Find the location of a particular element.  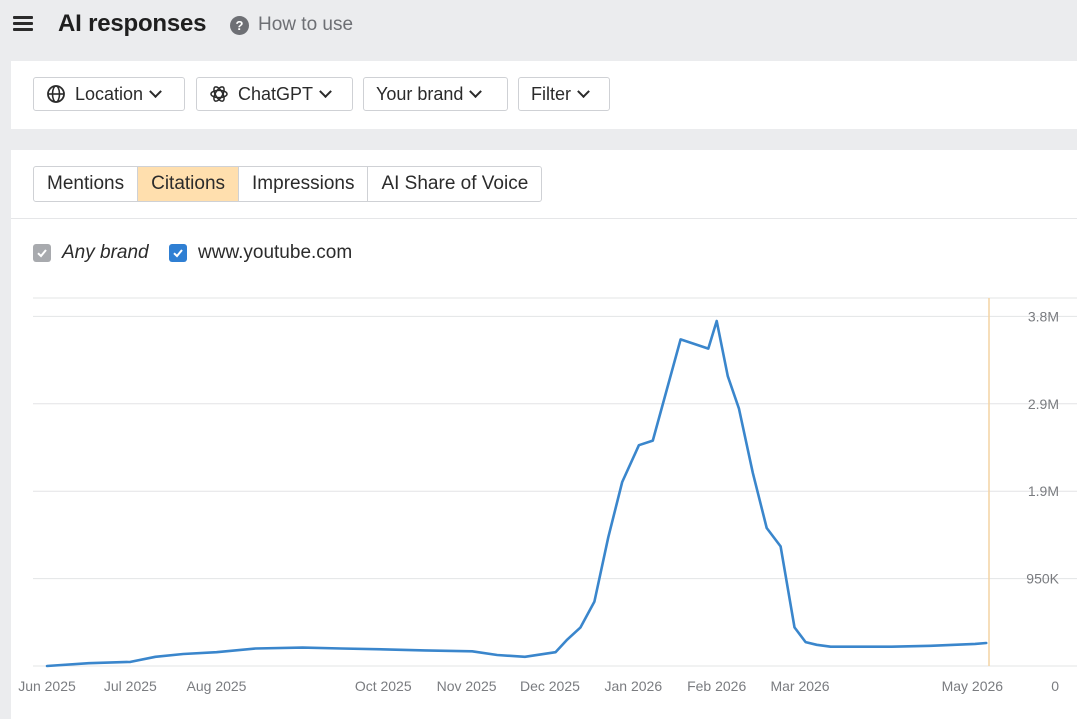

x-tick-label: Nov 2025 is located at coordinates (467, 686).